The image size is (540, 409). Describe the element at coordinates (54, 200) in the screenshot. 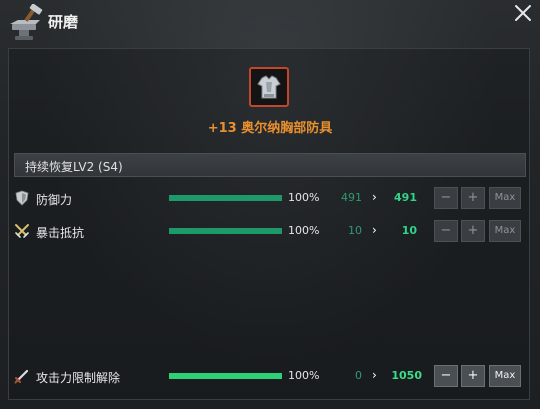

I see `stat-label: 防御力` at that location.